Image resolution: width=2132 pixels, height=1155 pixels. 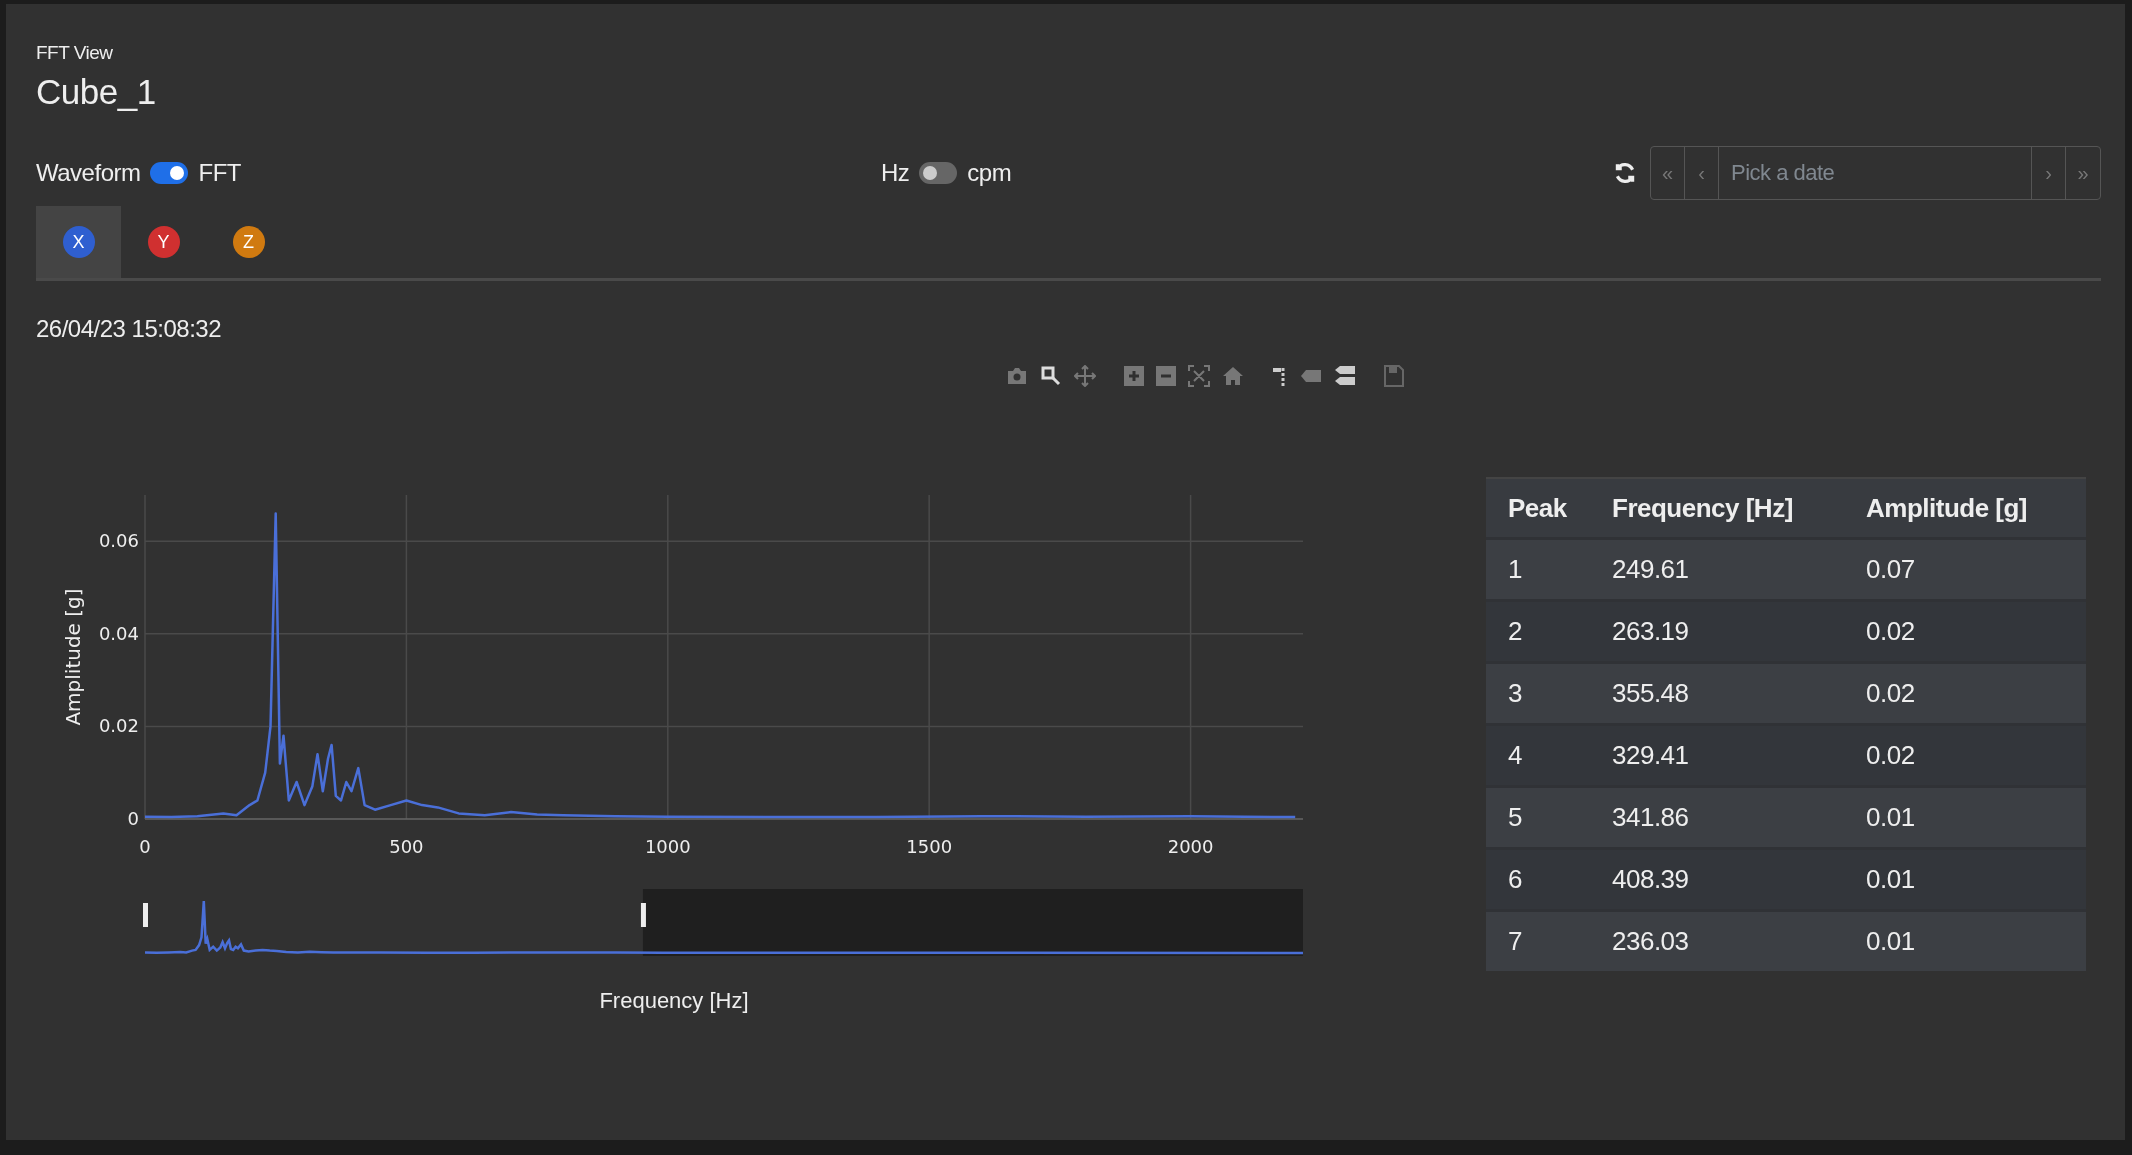 What do you see at coordinates (96, 92) in the screenshot?
I see `device-title: Cube_1` at bounding box center [96, 92].